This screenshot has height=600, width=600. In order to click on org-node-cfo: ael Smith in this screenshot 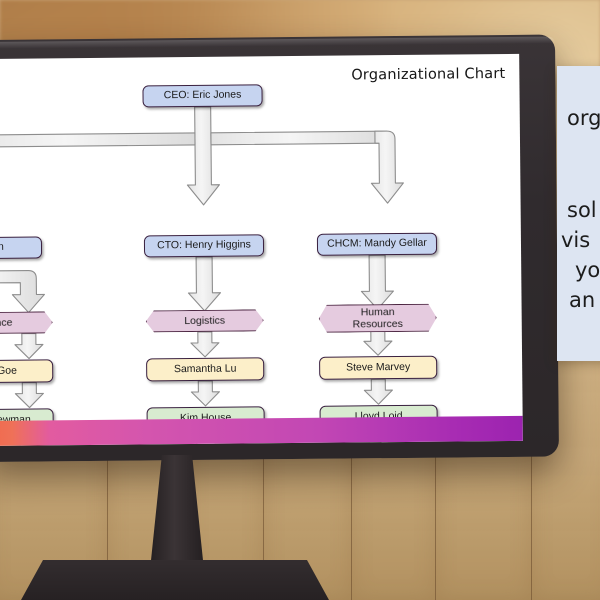, I will do `click(21, 248)`.